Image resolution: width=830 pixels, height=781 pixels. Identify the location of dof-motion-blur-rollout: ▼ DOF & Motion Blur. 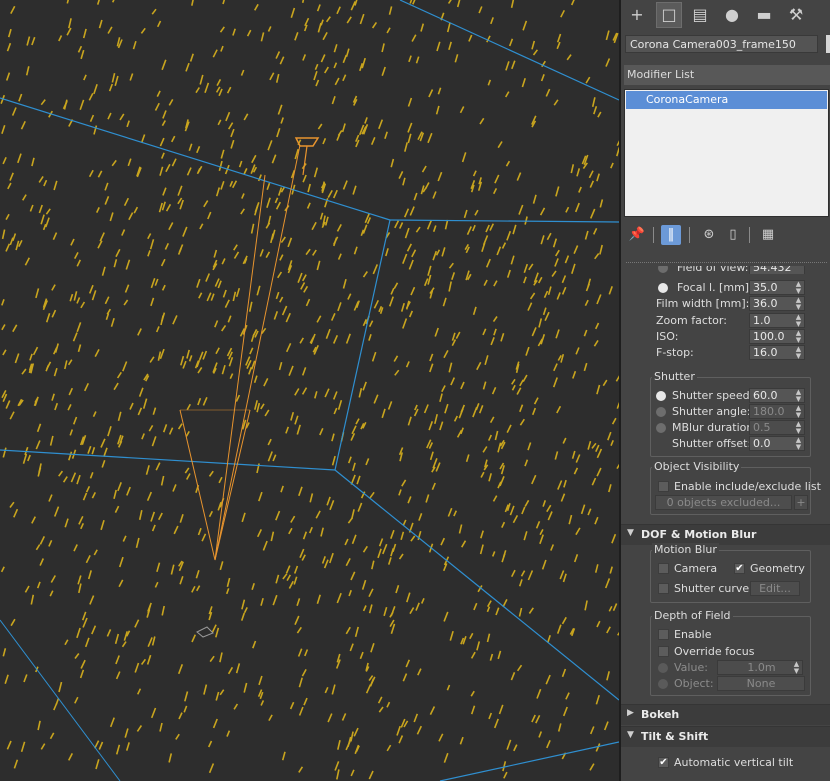
(725, 534).